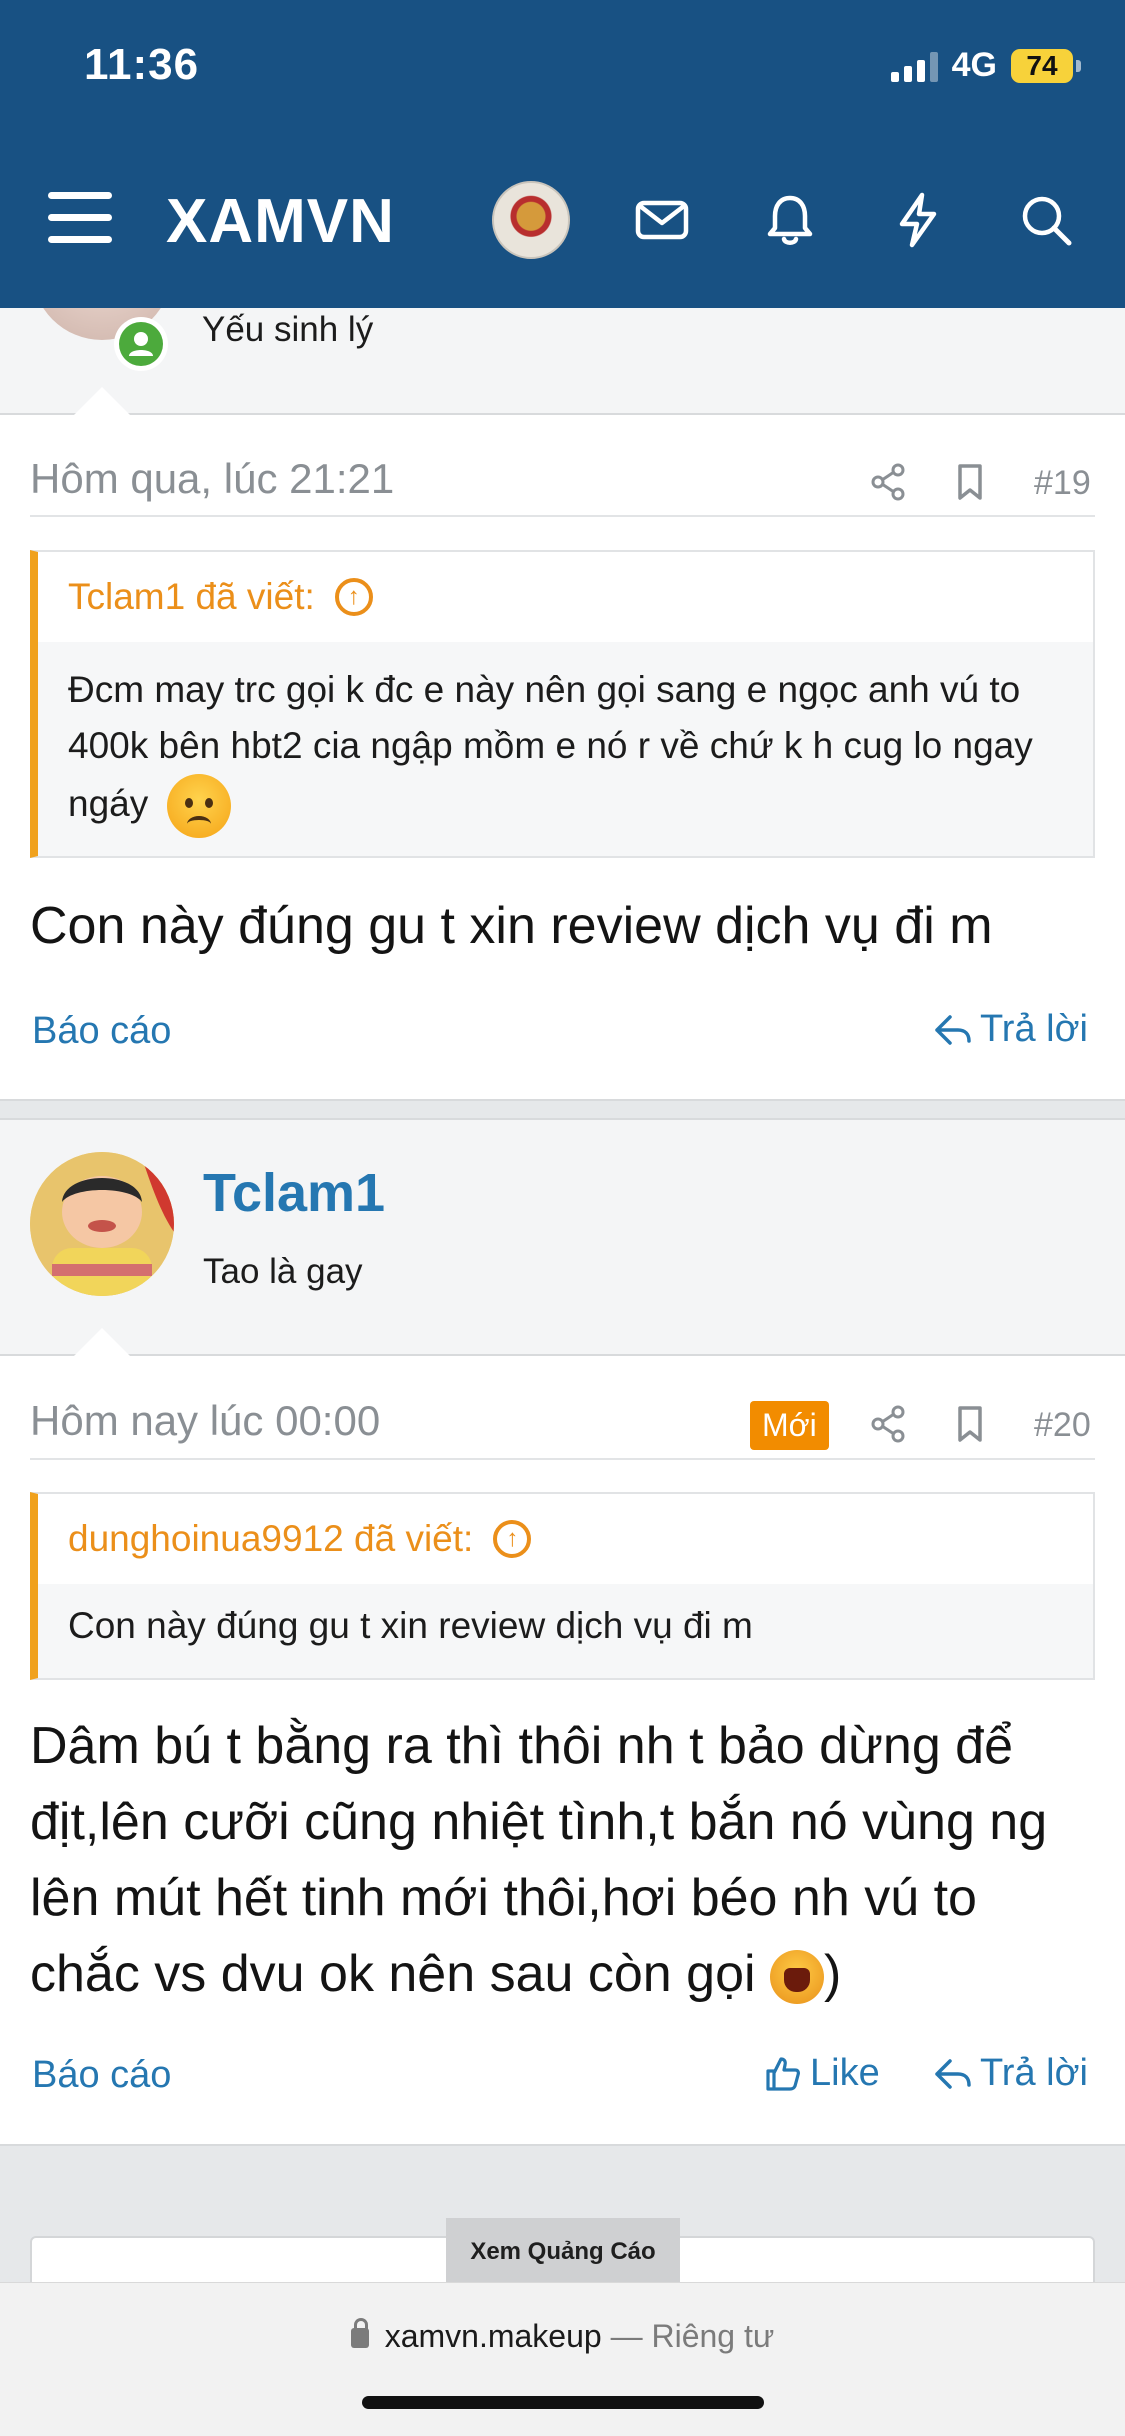 This screenshot has height=2436, width=1125. Describe the element at coordinates (789, 1425) in the screenshot. I see `new-badge: Mới` at that location.